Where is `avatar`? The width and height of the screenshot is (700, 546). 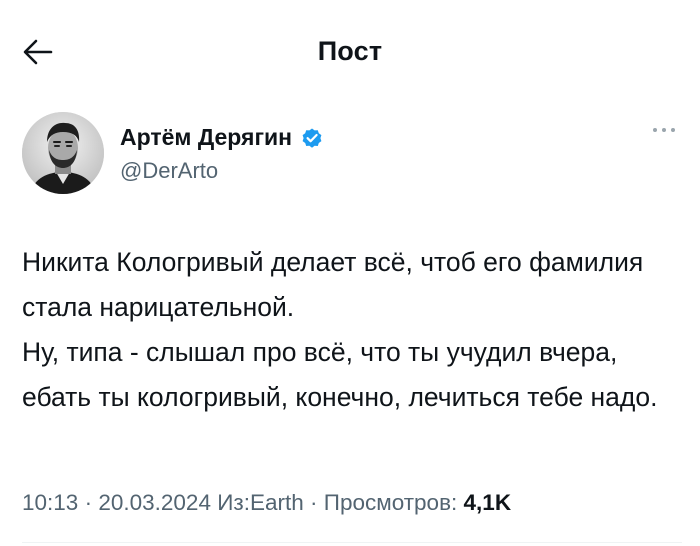
avatar is located at coordinates (63, 153).